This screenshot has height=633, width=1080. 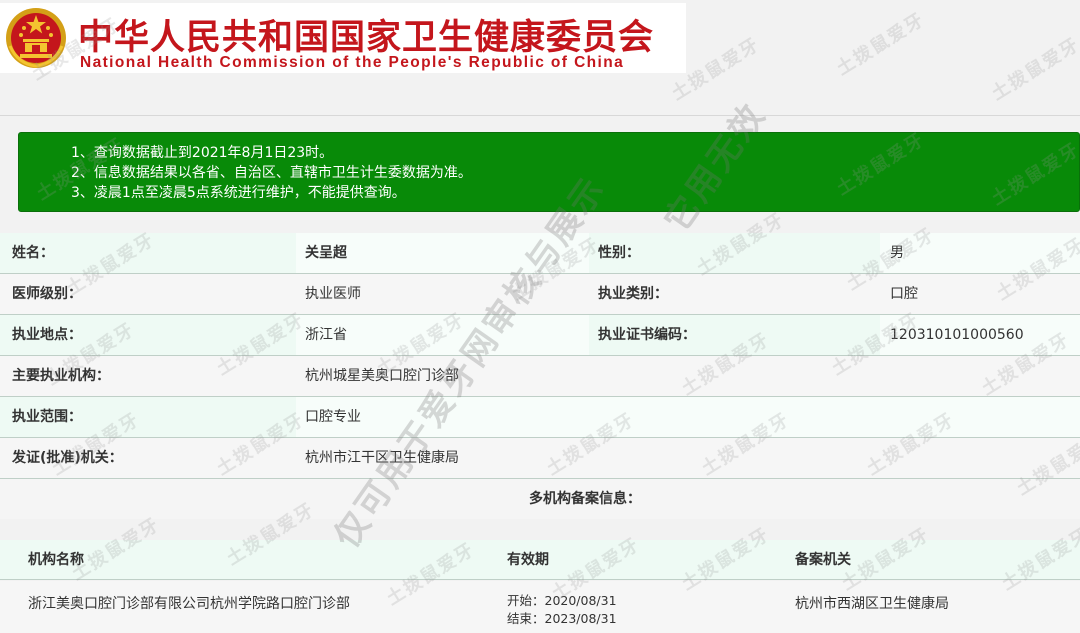 I want to click on info-row: 执业范围： 口腔专业, so click(x=540, y=417).